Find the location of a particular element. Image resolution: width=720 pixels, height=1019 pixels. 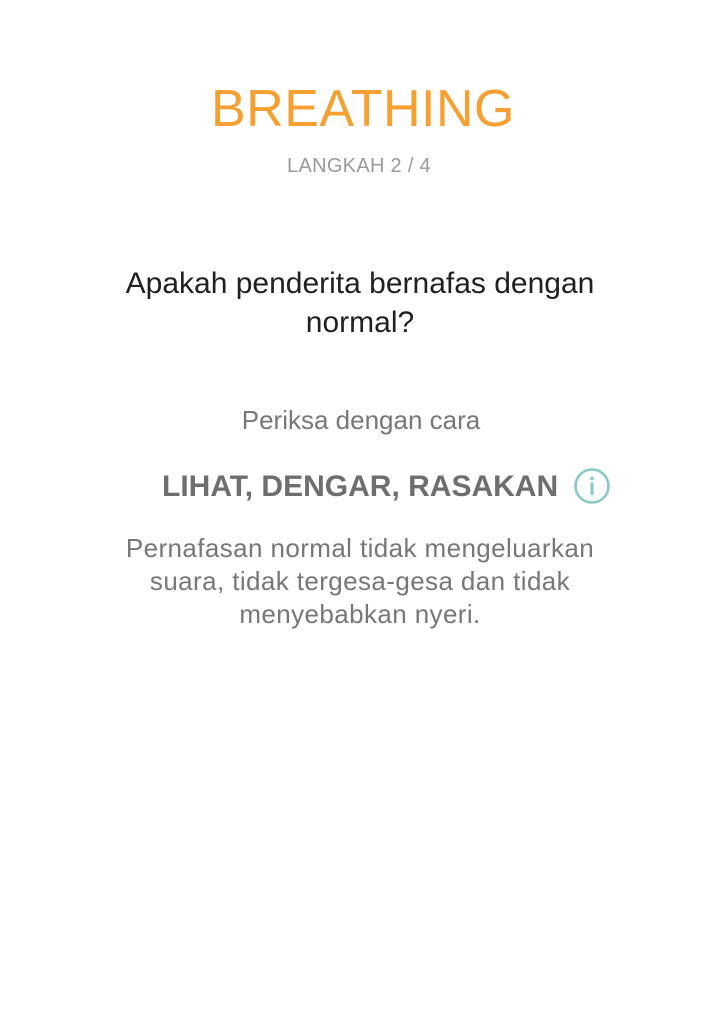

step-indicator: LANGKAH 2 / 4 is located at coordinates (359, 166).